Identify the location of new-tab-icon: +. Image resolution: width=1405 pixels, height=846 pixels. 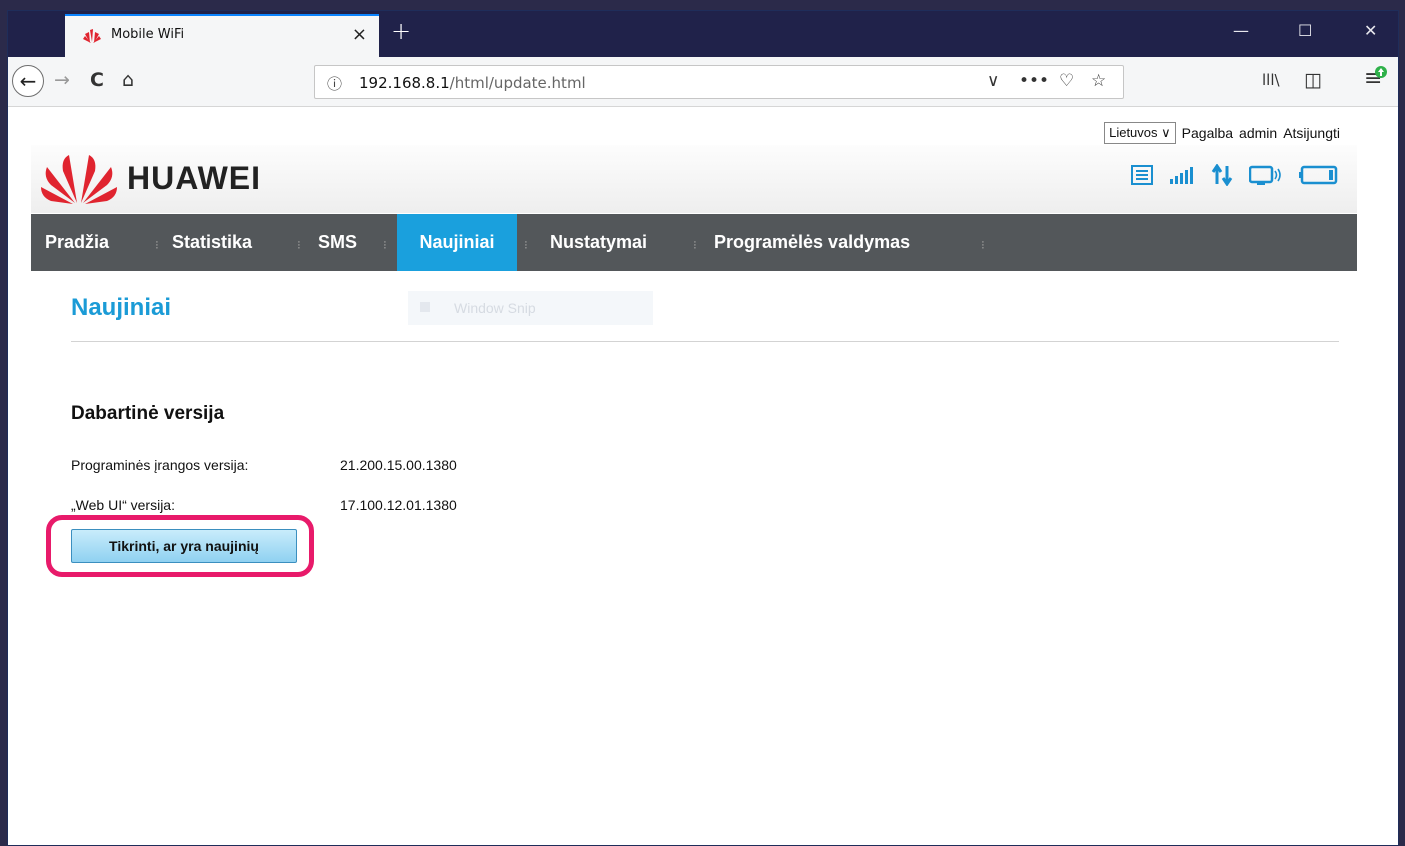
(401, 31).